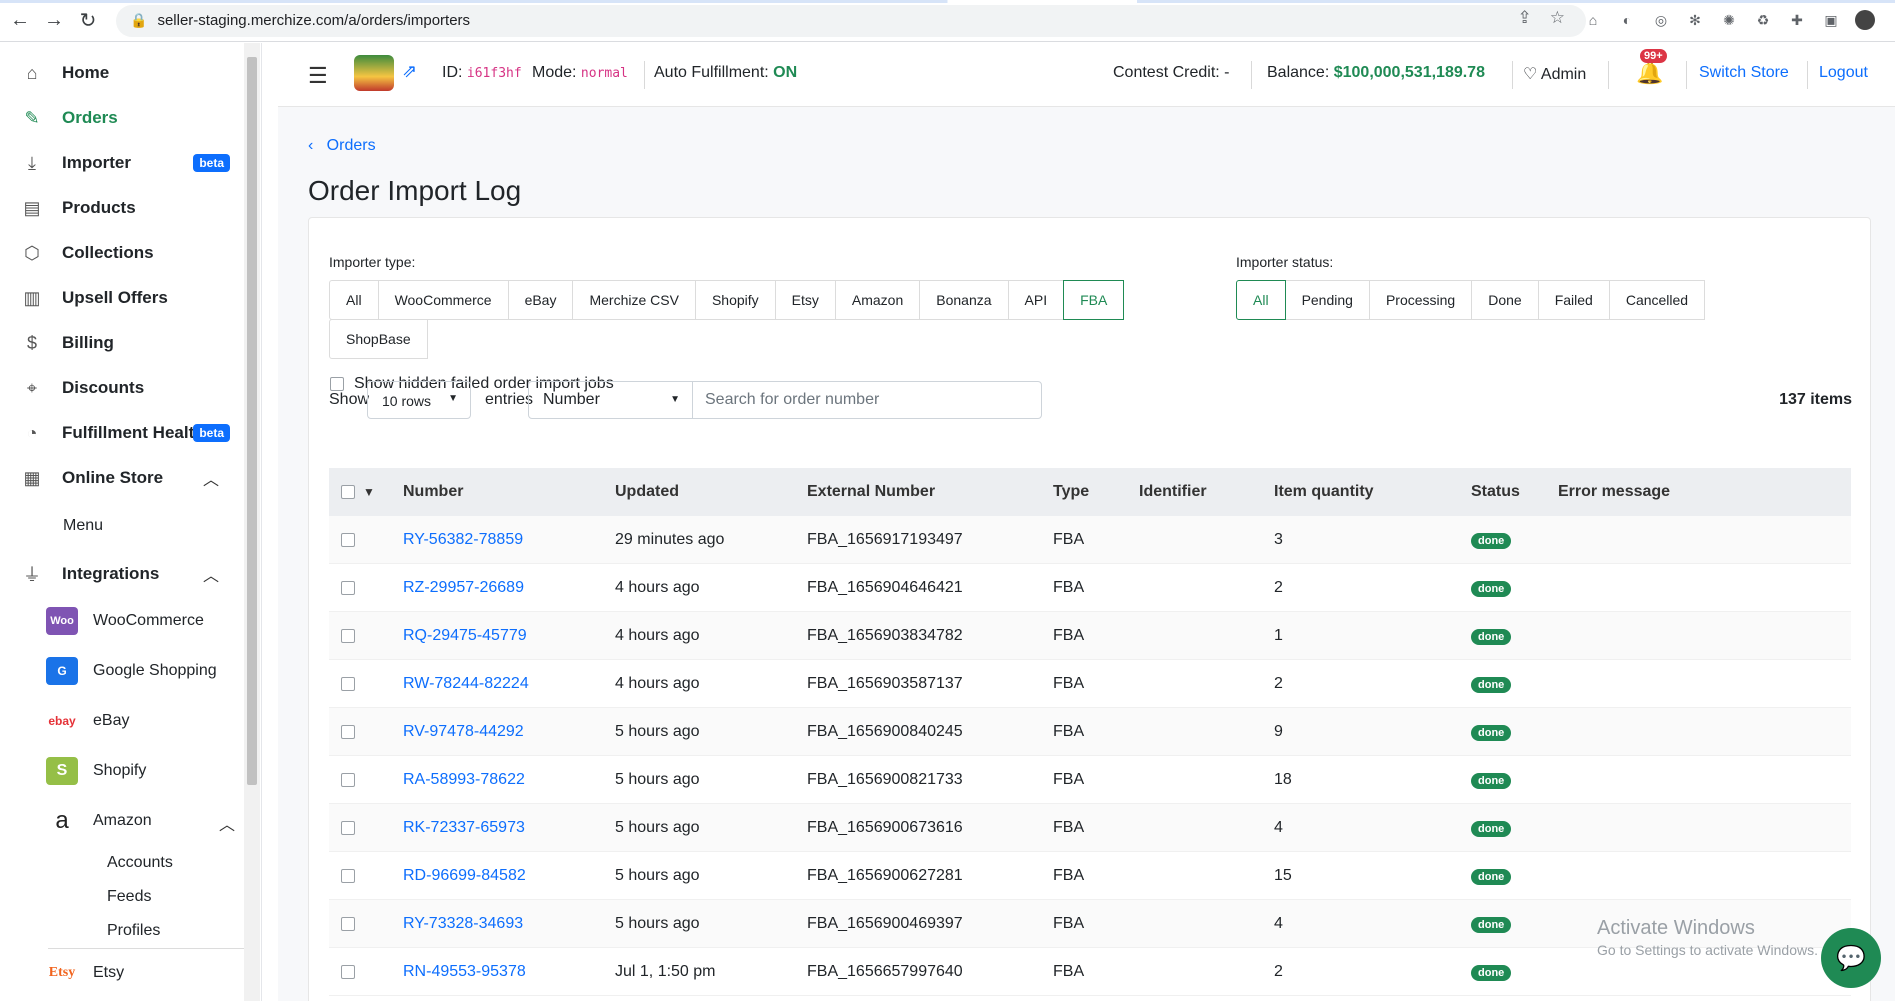  Describe the element at coordinates (1649, 73) in the screenshot. I see `bell-icon: 🔔` at that location.